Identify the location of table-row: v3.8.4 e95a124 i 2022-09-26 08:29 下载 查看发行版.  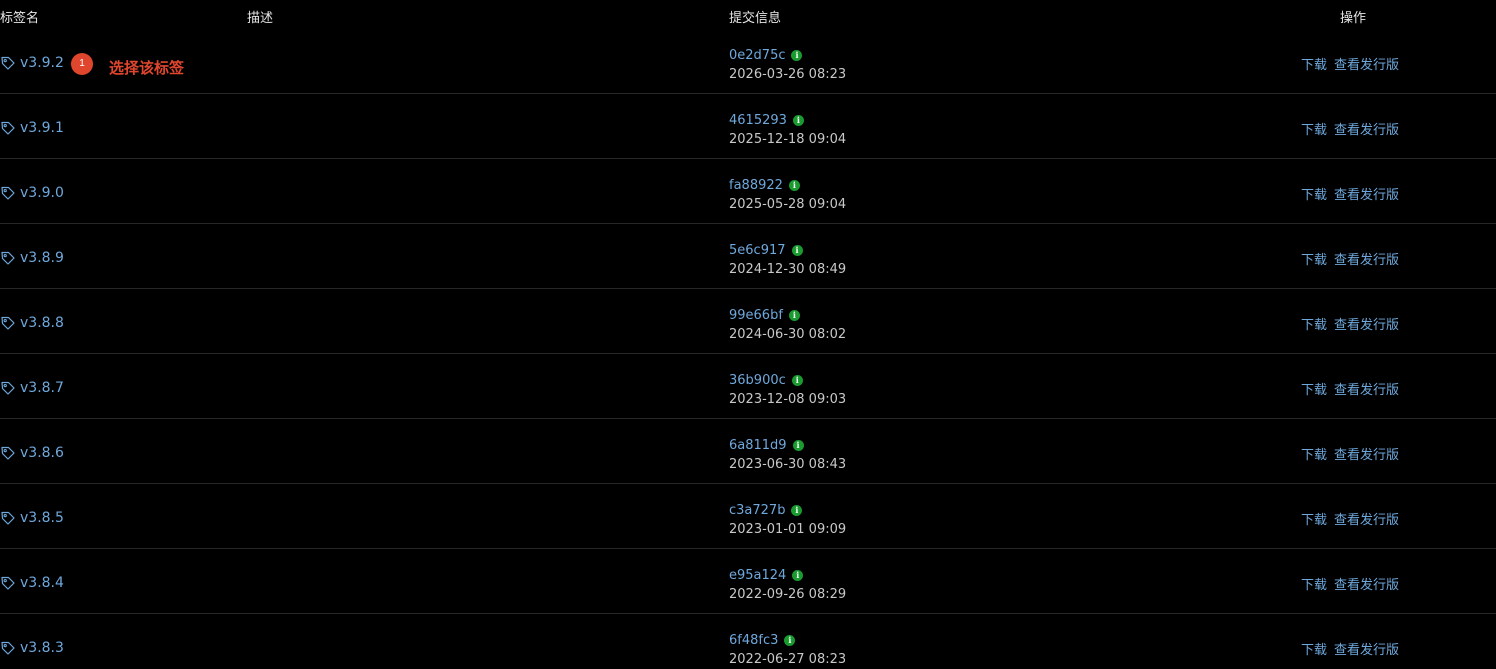
(748, 581).